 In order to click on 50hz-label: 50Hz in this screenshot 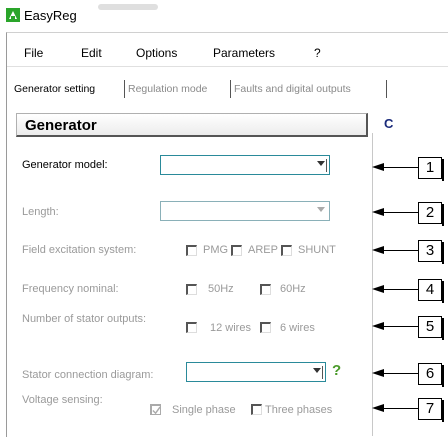, I will do `click(221, 289)`.